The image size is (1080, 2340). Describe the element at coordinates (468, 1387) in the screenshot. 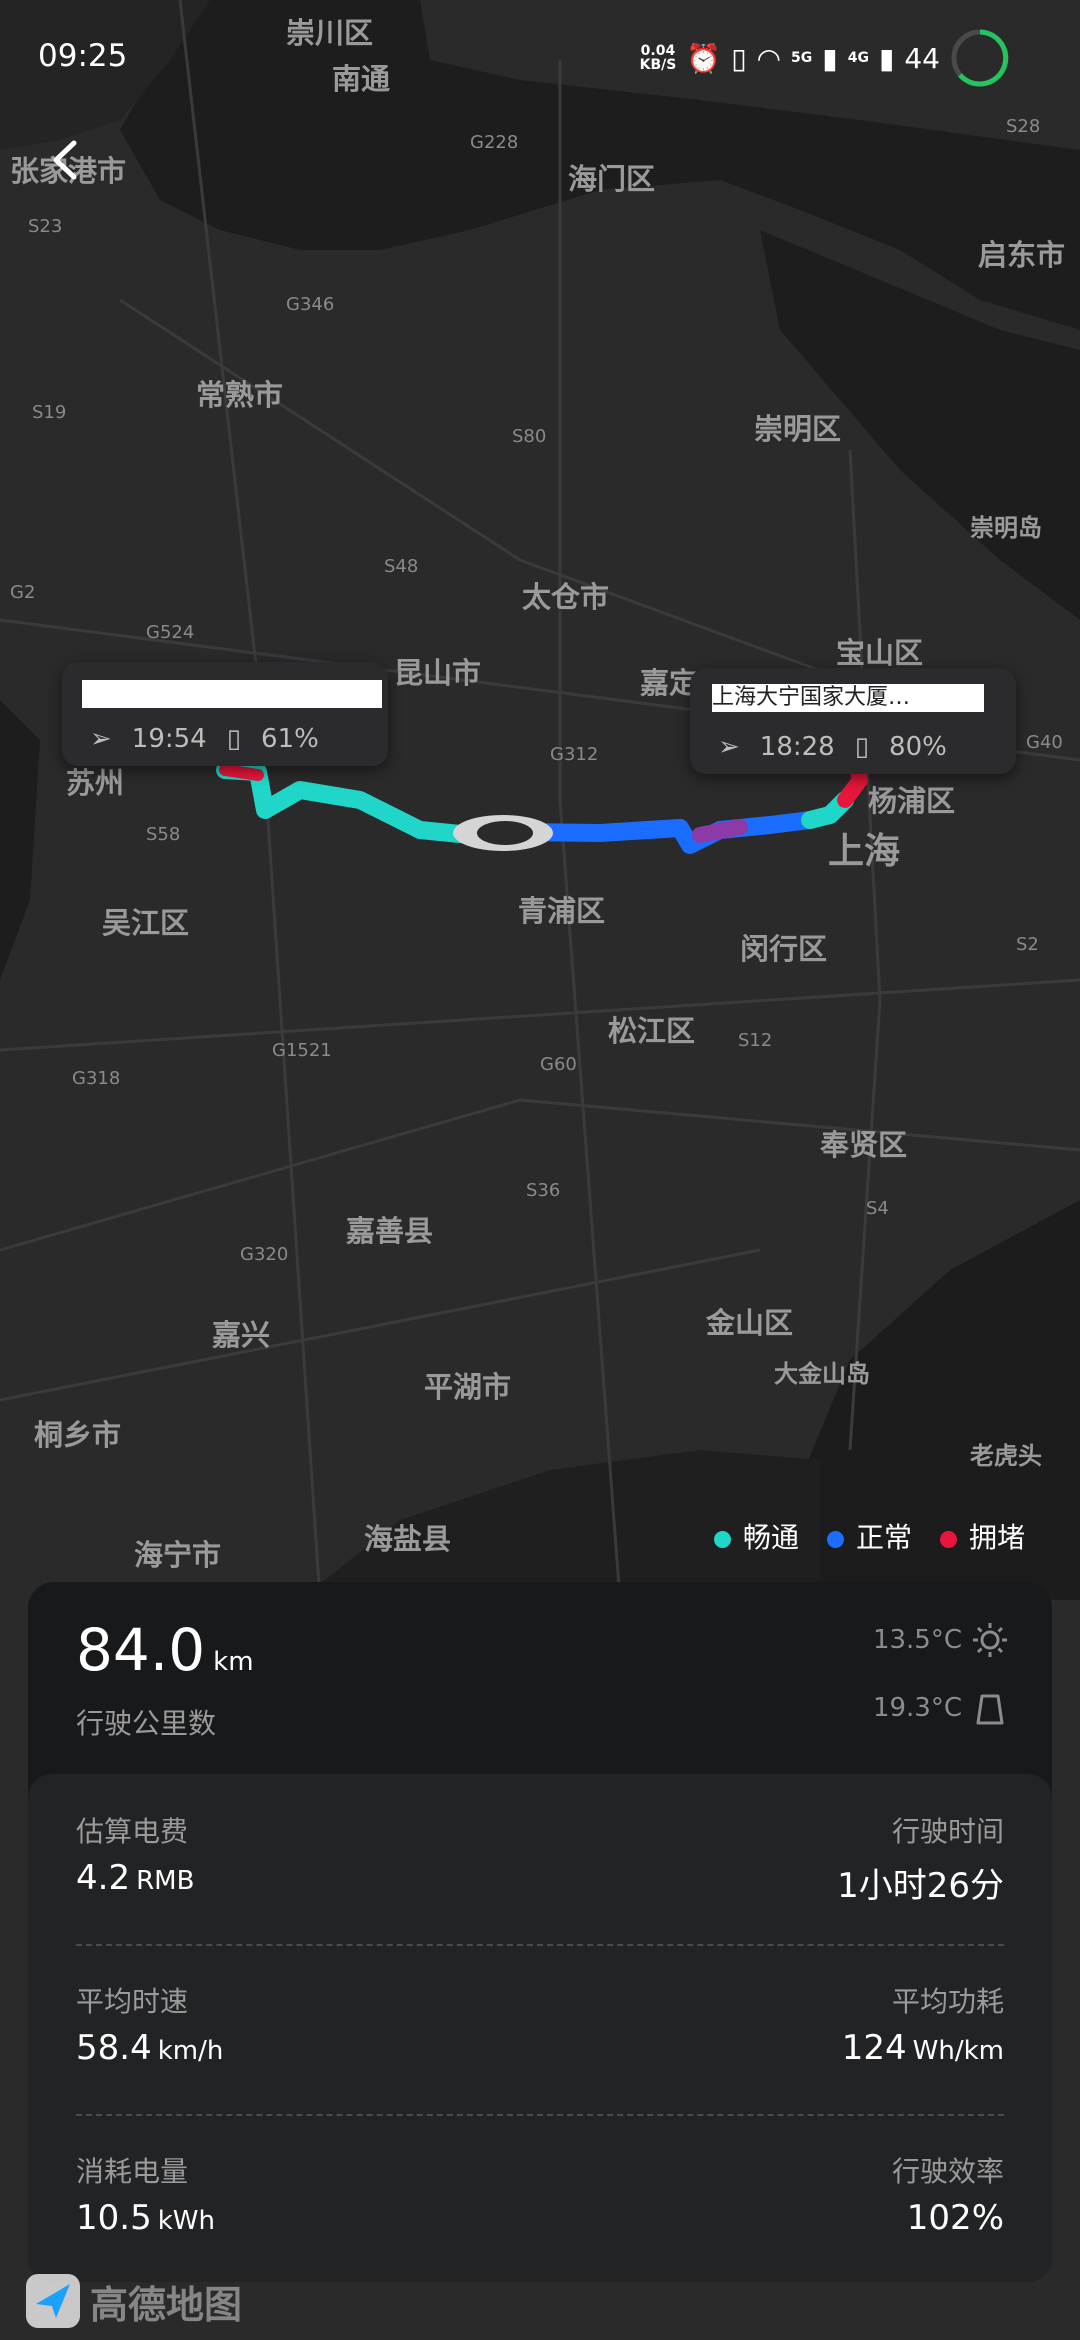

I see `map-label: 平湖市` at that location.